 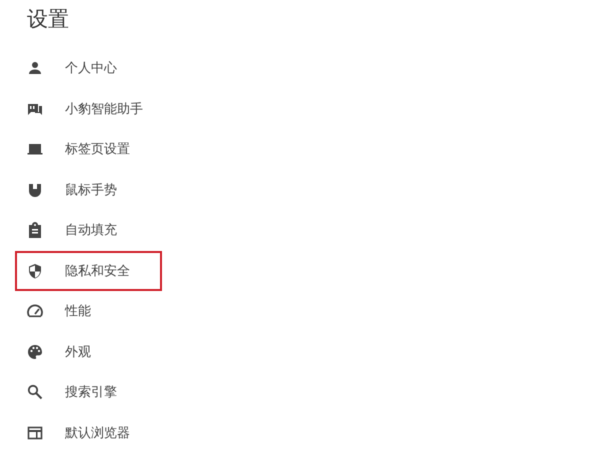 I want to click on mouse-icon, so click(x=35, y=190).